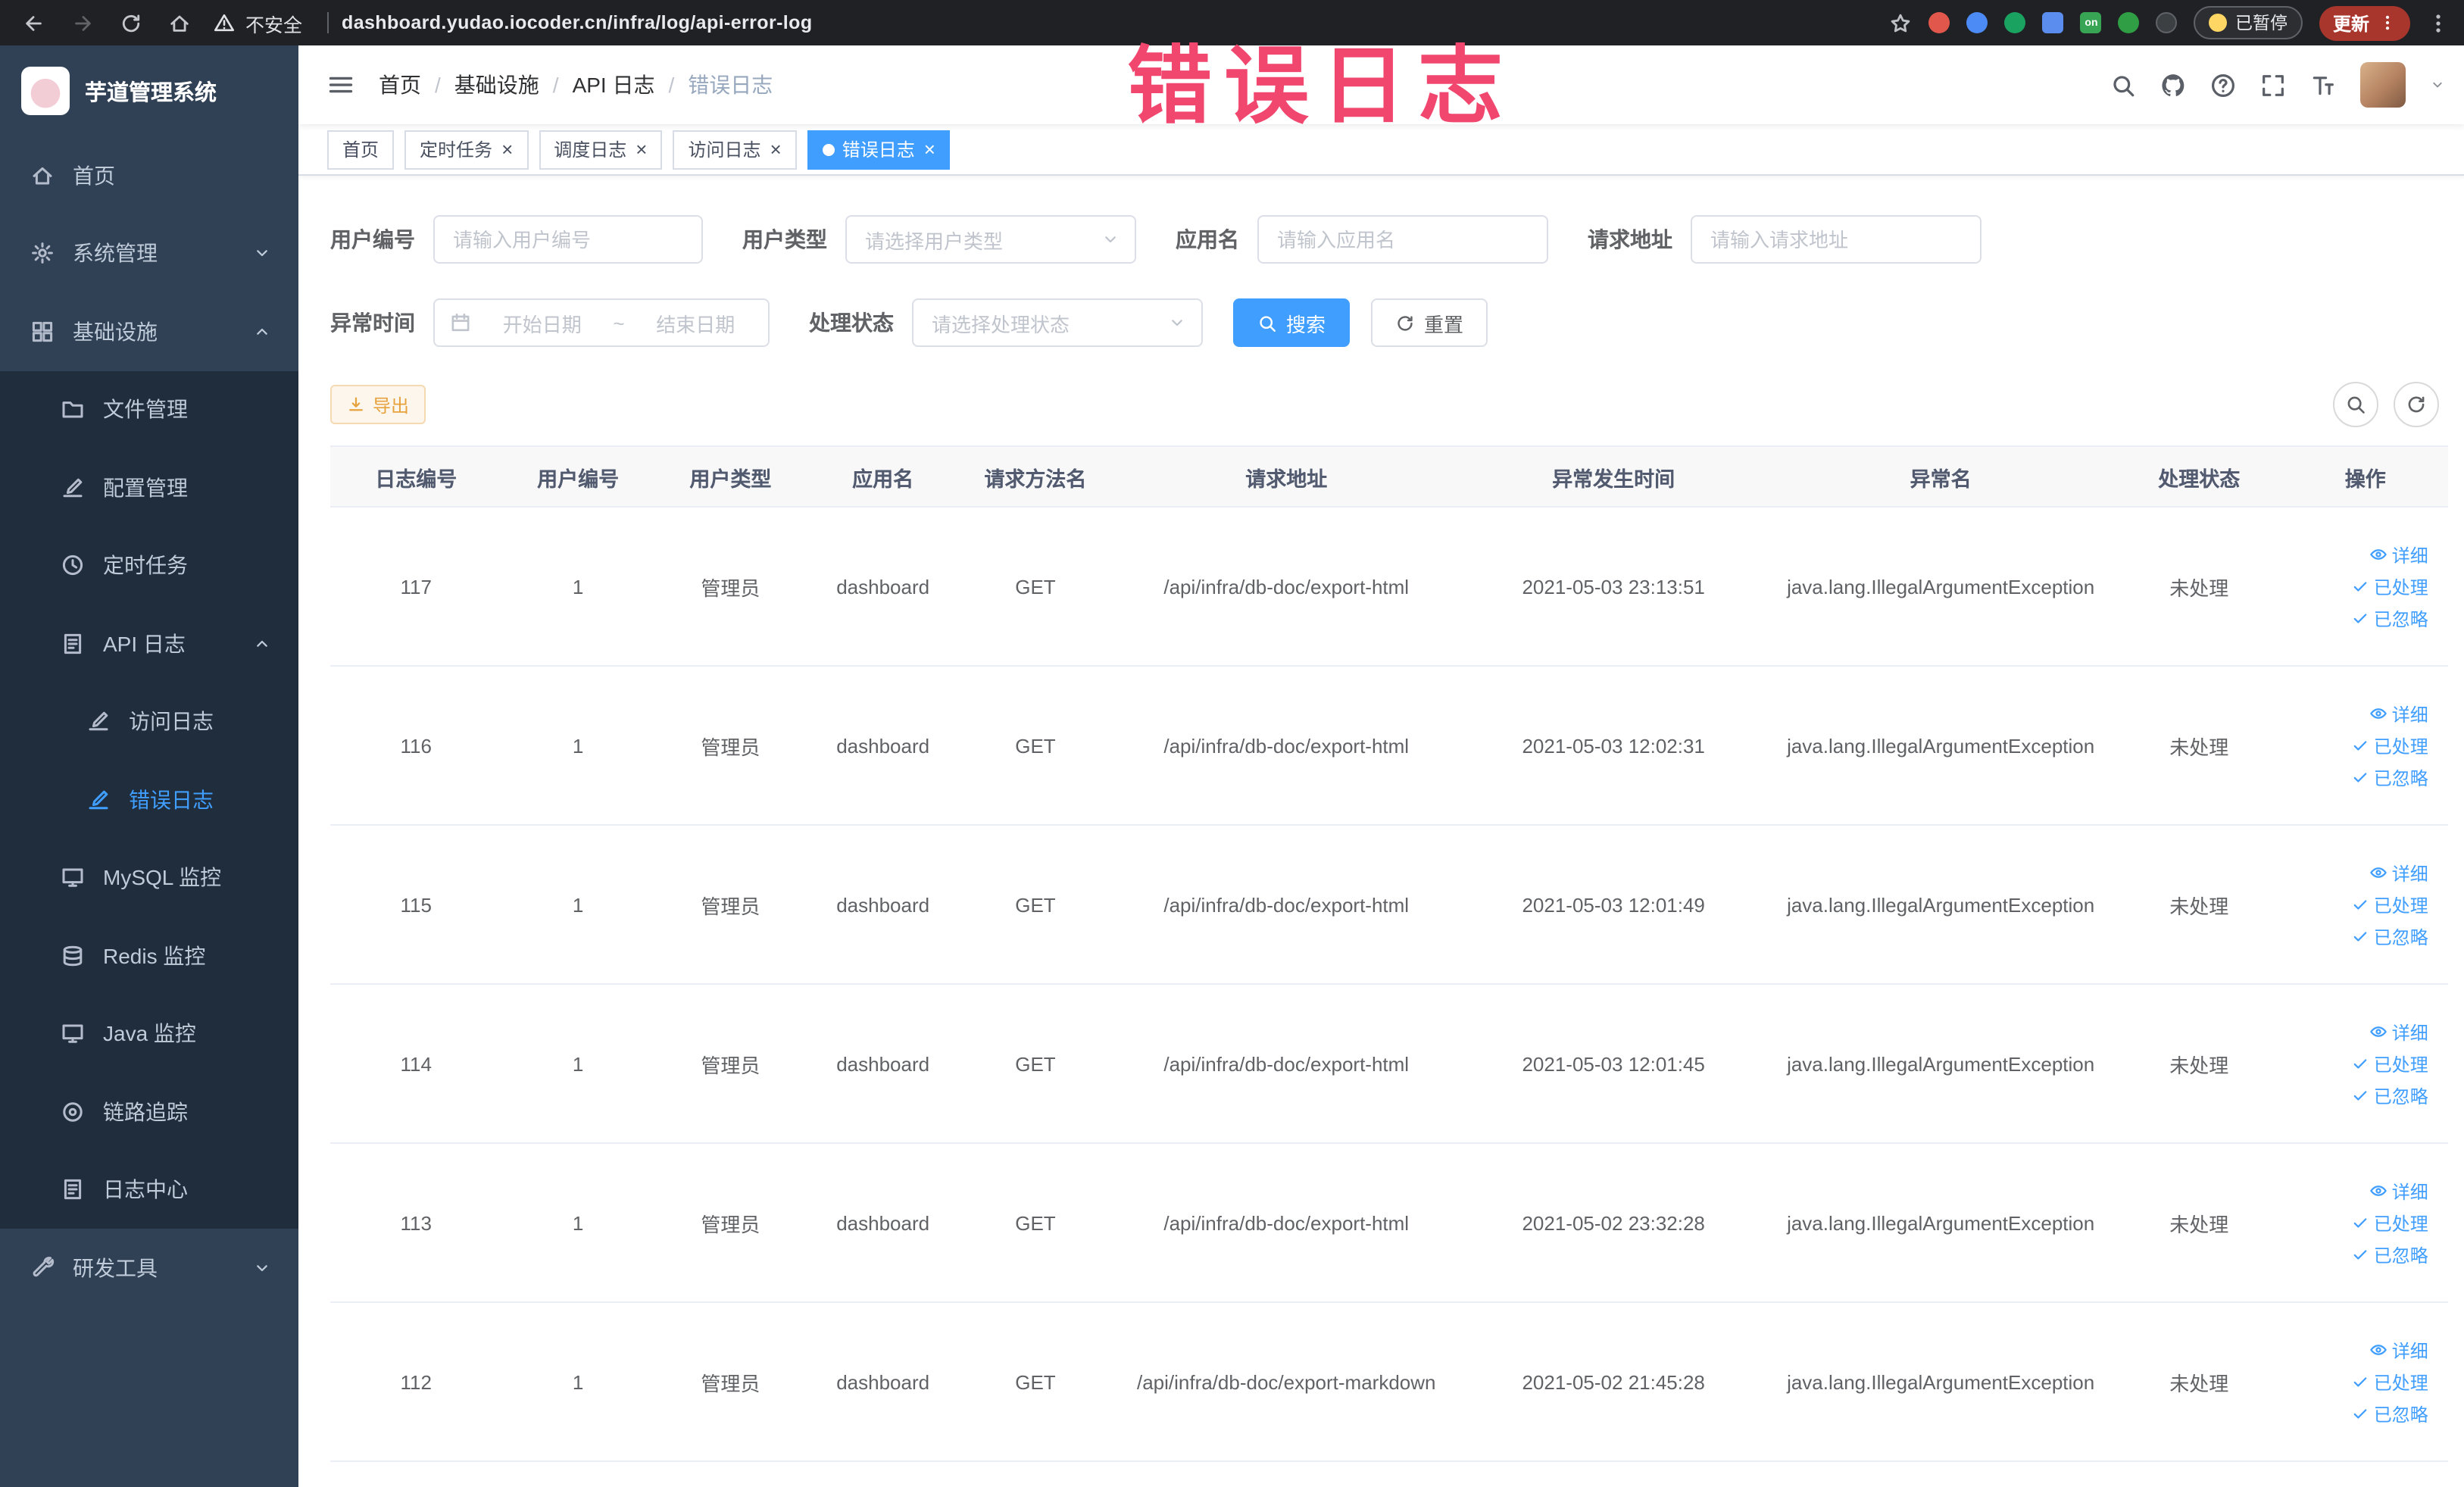  Describe the element at coordinates (149, 643) in the screenshot. I see `sidebar-item: API 日志` at that location.